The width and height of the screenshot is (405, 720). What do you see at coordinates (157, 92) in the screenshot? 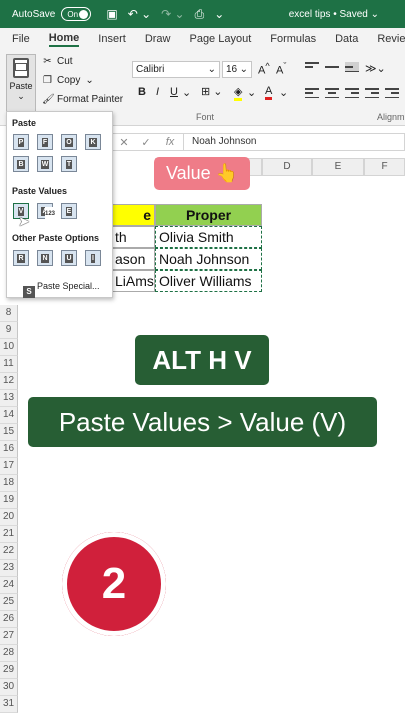
I see `italic-icon: I` at bounding box center [157, 92].